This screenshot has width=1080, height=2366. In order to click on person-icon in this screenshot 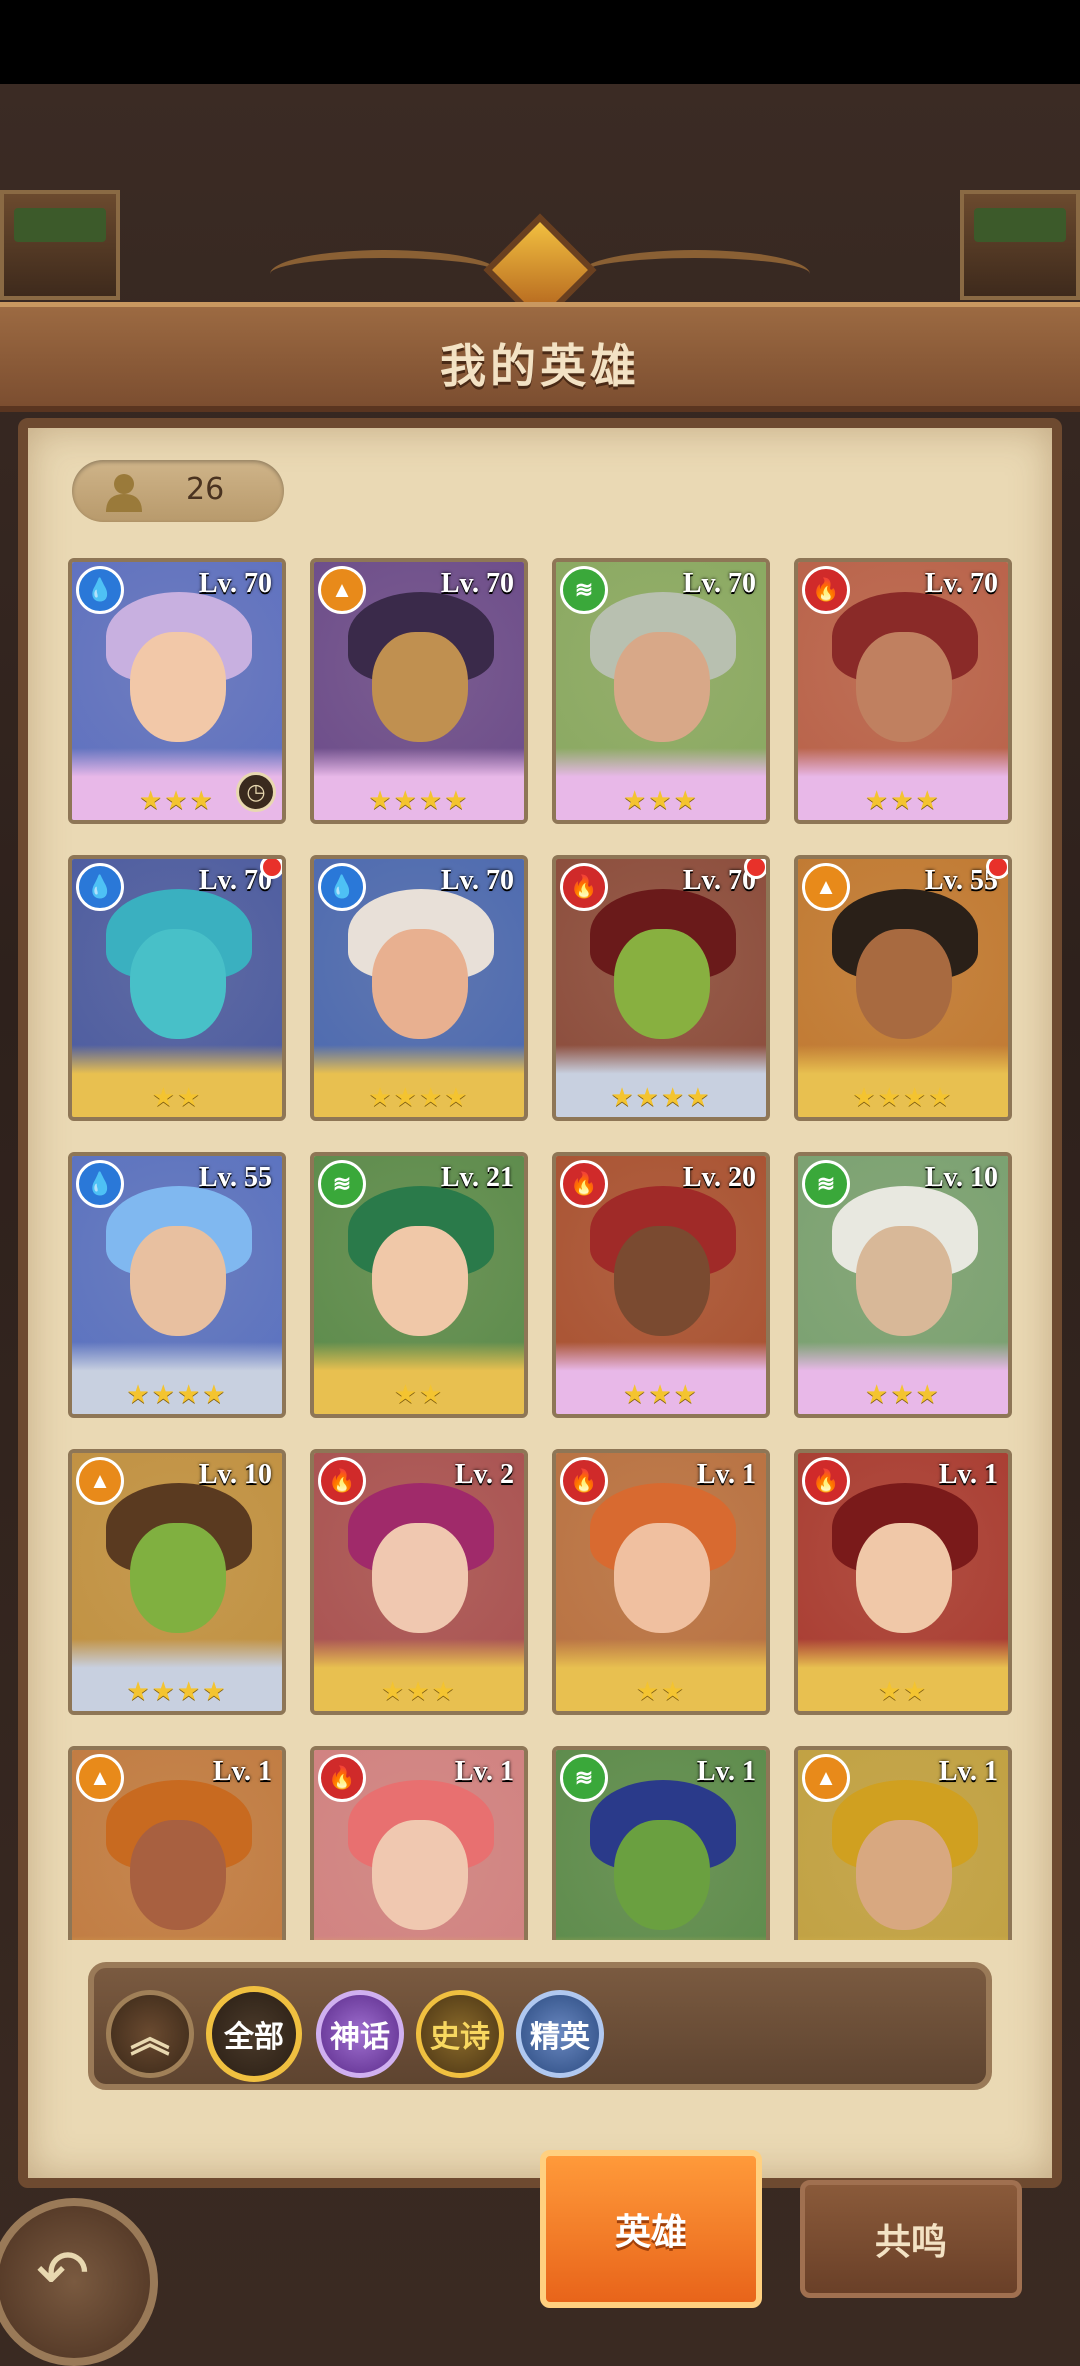, I will do `click(124, 493)`.